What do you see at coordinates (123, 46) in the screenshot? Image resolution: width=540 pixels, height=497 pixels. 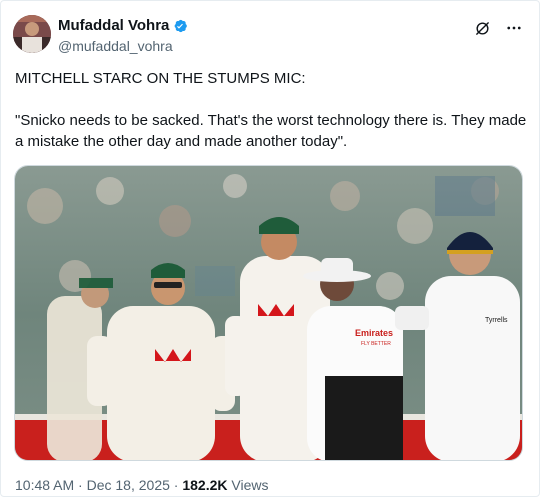 I see `author-handle: @mufaddal_vohra` at bounding box center [123, 46].